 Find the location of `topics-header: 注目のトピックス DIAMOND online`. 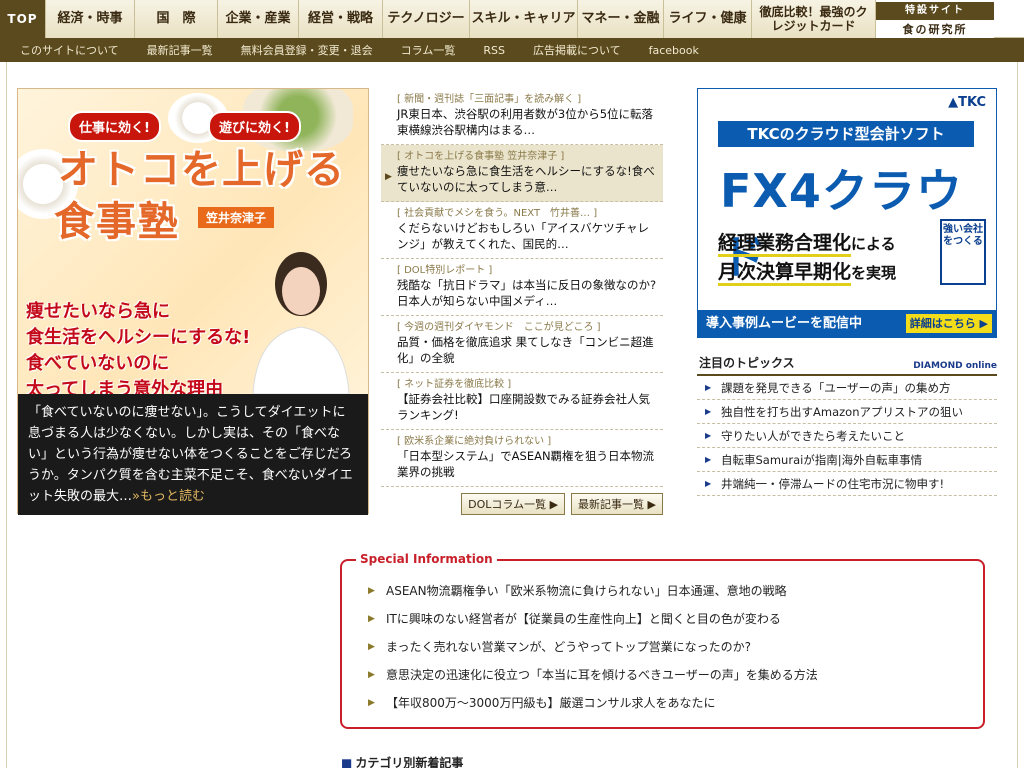

topics-header: 注目のトピックス DIAMOND online is located at coordinates (847, 364).